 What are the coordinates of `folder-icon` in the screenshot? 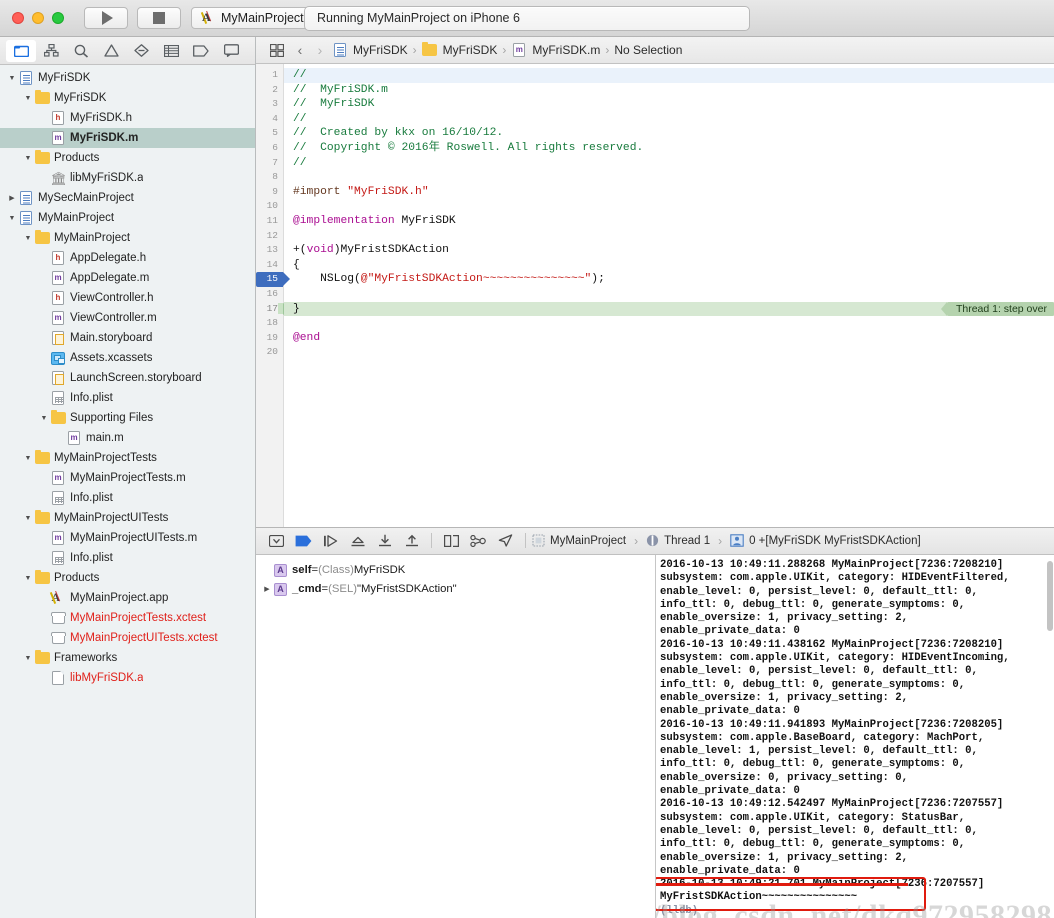 It's located at (21, 50).